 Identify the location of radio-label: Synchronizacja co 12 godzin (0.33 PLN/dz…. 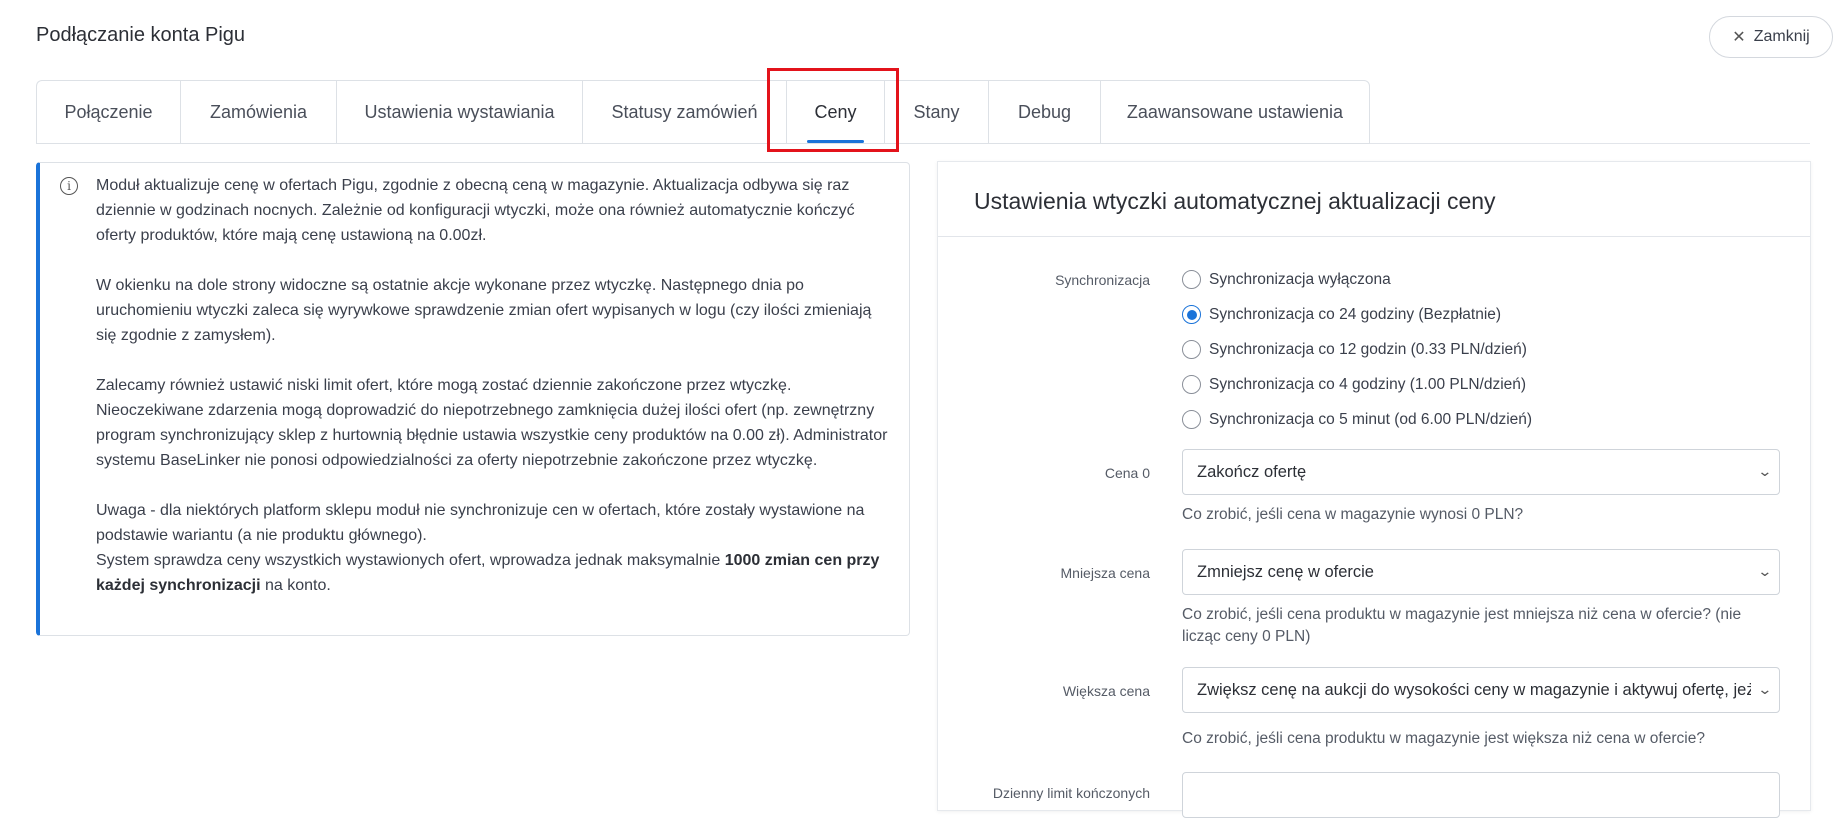
(1368, 349).